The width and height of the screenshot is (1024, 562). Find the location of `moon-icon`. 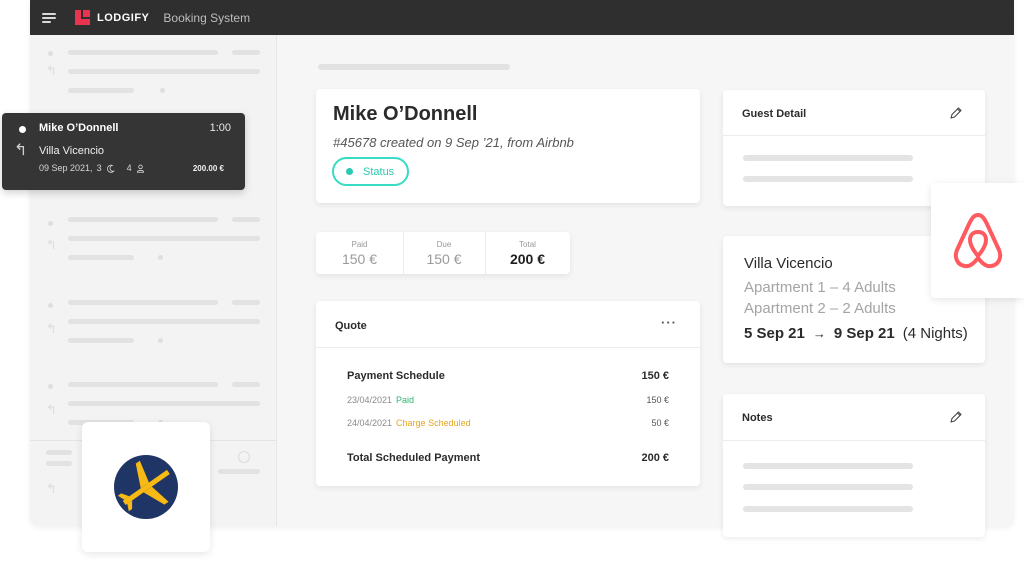

moon-icon is located at coordinates (110, 168).